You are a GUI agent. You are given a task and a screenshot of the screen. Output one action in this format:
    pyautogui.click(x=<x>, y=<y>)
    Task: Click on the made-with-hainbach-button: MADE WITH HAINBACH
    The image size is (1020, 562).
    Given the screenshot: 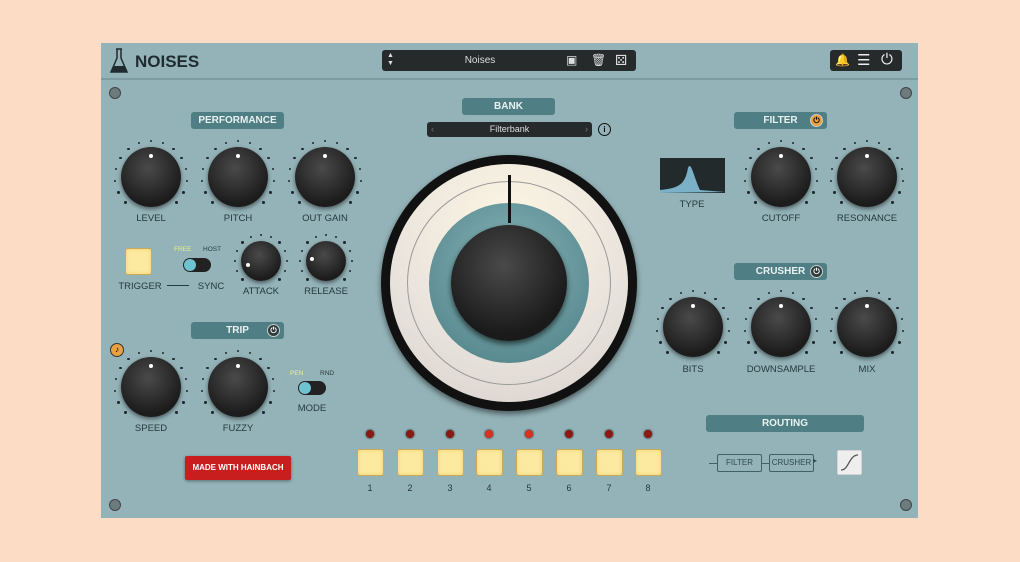 What is the action you would take?
    pyautogui.click(x=238, y=468)
    